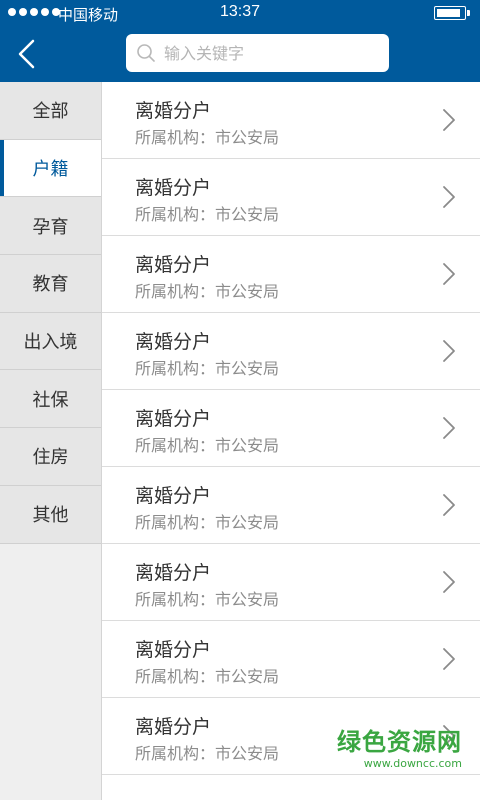  I want to click on sidebar-item-6: 住房, so click(50, 457).